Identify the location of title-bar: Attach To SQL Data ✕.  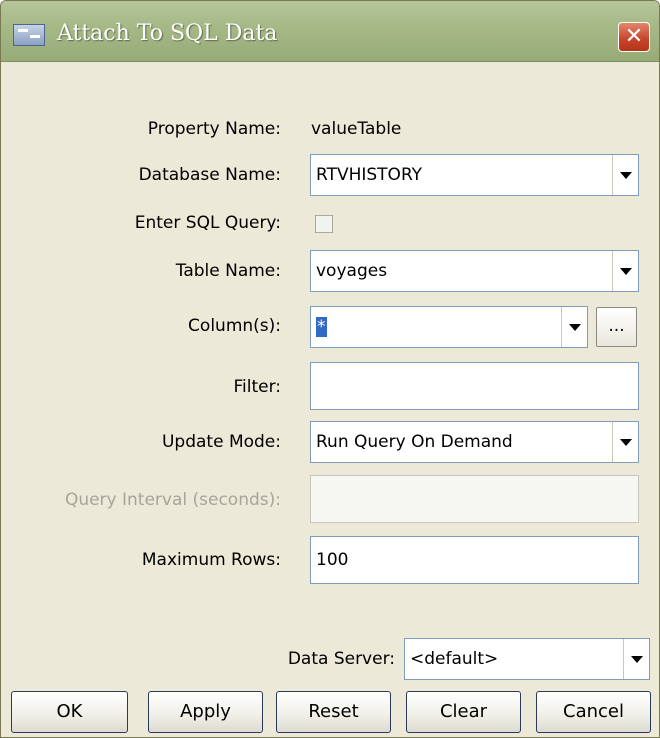
(330, 31).